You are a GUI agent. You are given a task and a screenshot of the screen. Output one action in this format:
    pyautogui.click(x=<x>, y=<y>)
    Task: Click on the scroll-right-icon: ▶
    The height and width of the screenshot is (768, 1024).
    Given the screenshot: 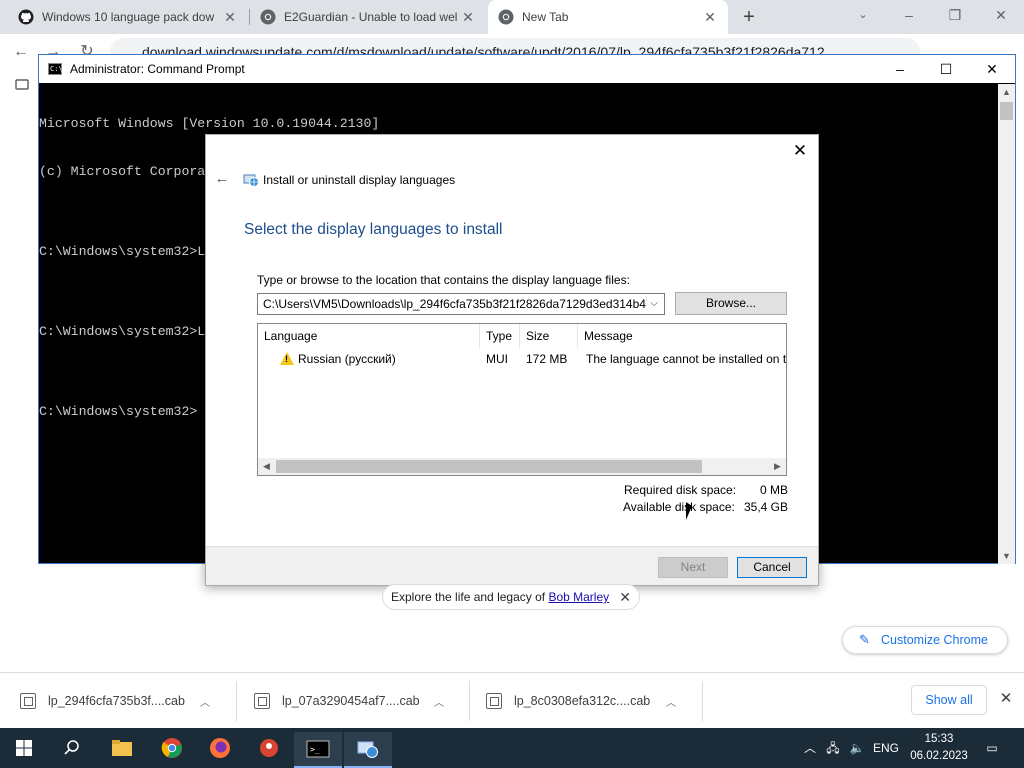 What is the action you would take?
    pyautogui.click(x=777, y=466)
    